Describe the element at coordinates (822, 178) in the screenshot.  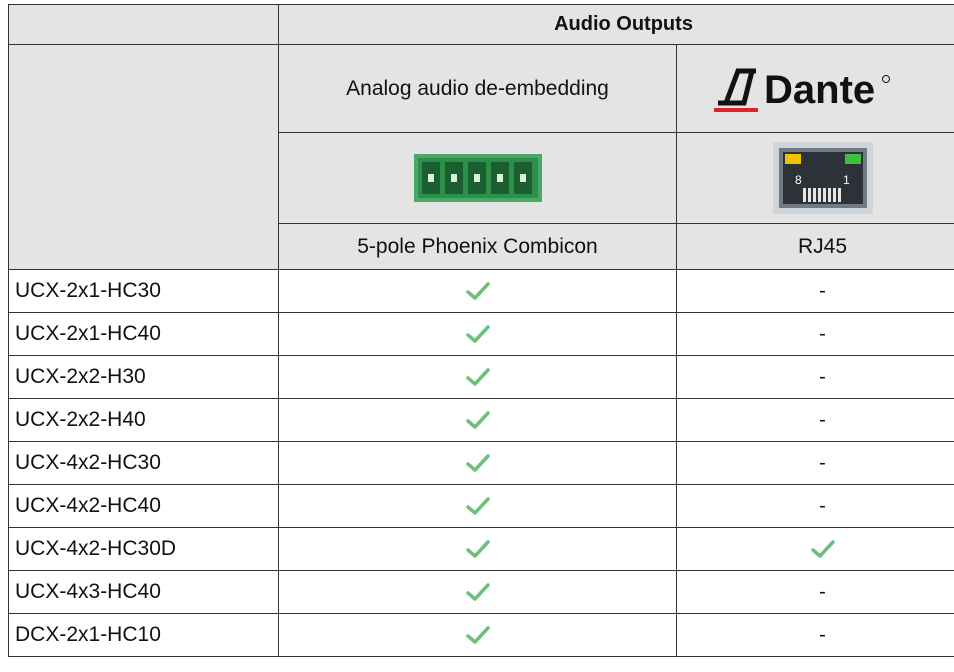
I see `rj45-port-icon: 8 1` at that location.